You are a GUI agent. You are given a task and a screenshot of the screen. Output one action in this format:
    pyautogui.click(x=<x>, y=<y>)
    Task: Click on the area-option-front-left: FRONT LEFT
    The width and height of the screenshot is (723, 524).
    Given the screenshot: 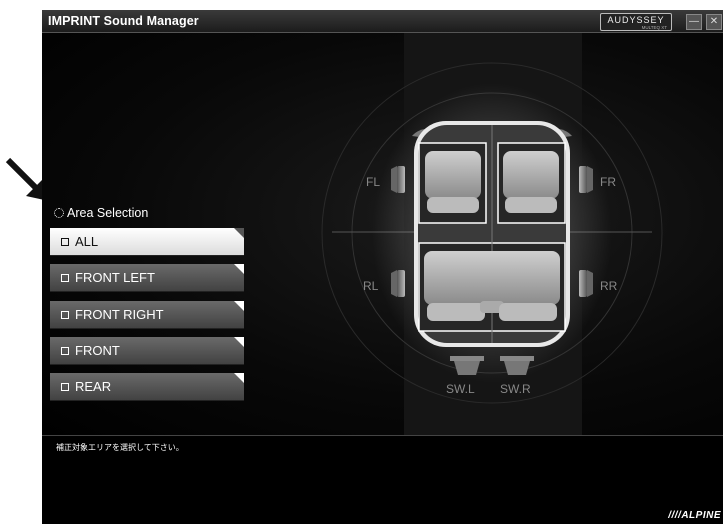 What is the action you would take?
    pyautogui.click(x=147, y=278)
    